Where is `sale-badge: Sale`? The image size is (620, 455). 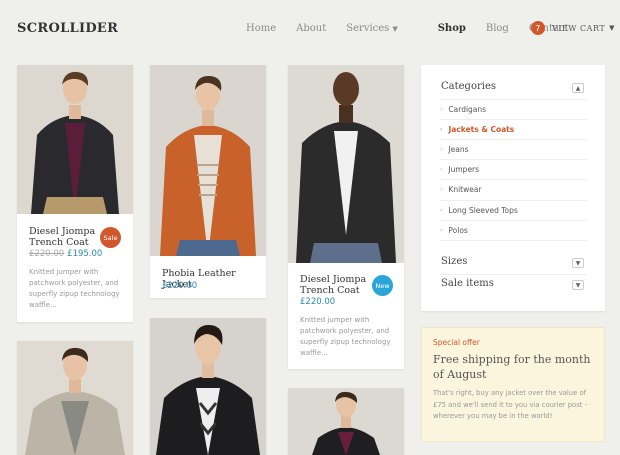 sale-badge: Sale is located at coordinates (110, 237).